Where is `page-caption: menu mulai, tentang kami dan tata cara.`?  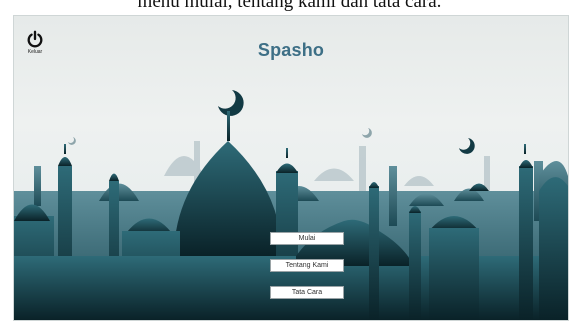
page-caption: menu mulai, tentang kami dan tata cara. is located at coordinates (289, 6).